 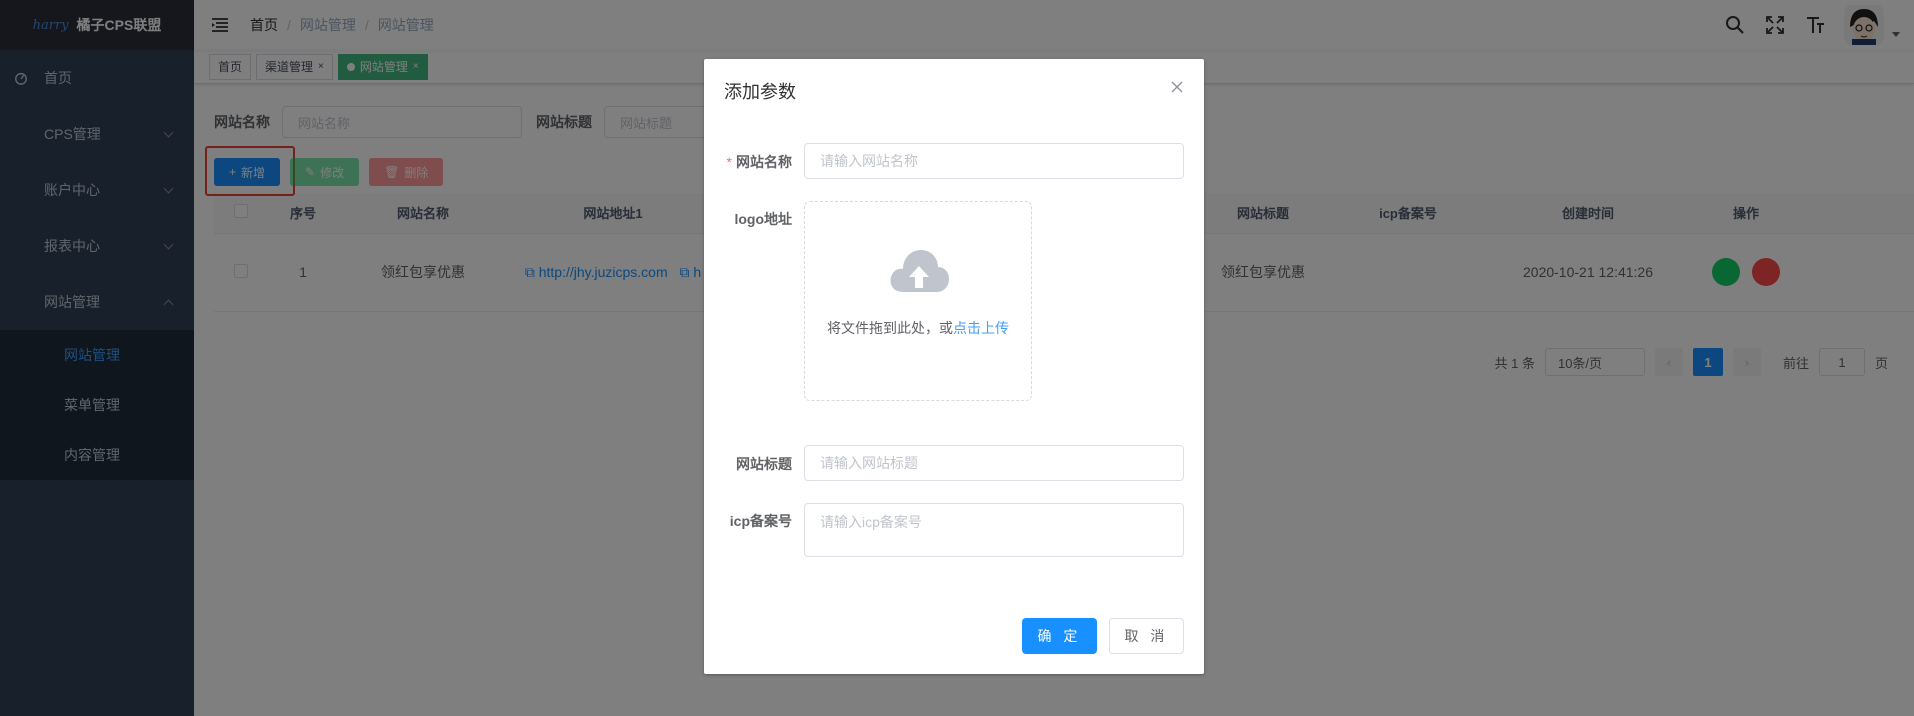 What do you see at coordinates (1177, 87) in the screenshot?
I see `close-icon` at bounding box center [1177, 87].